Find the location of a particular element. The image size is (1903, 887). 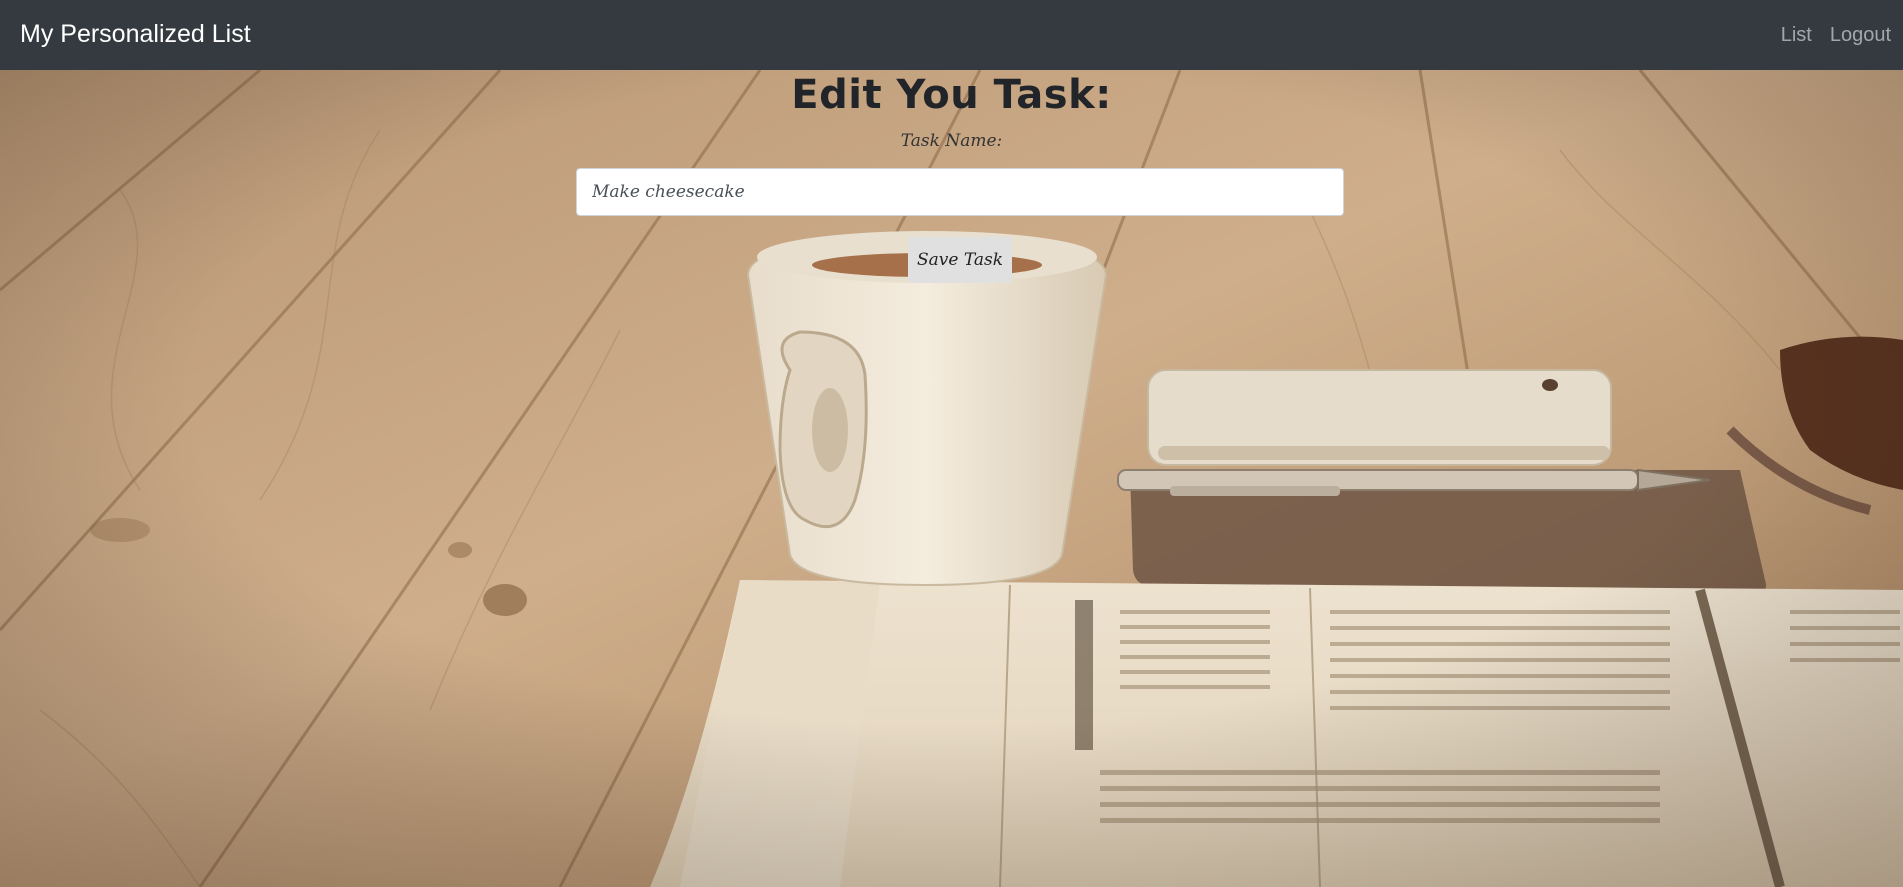

nav-link-logout: Logout is located at coordinates (1860, 35).